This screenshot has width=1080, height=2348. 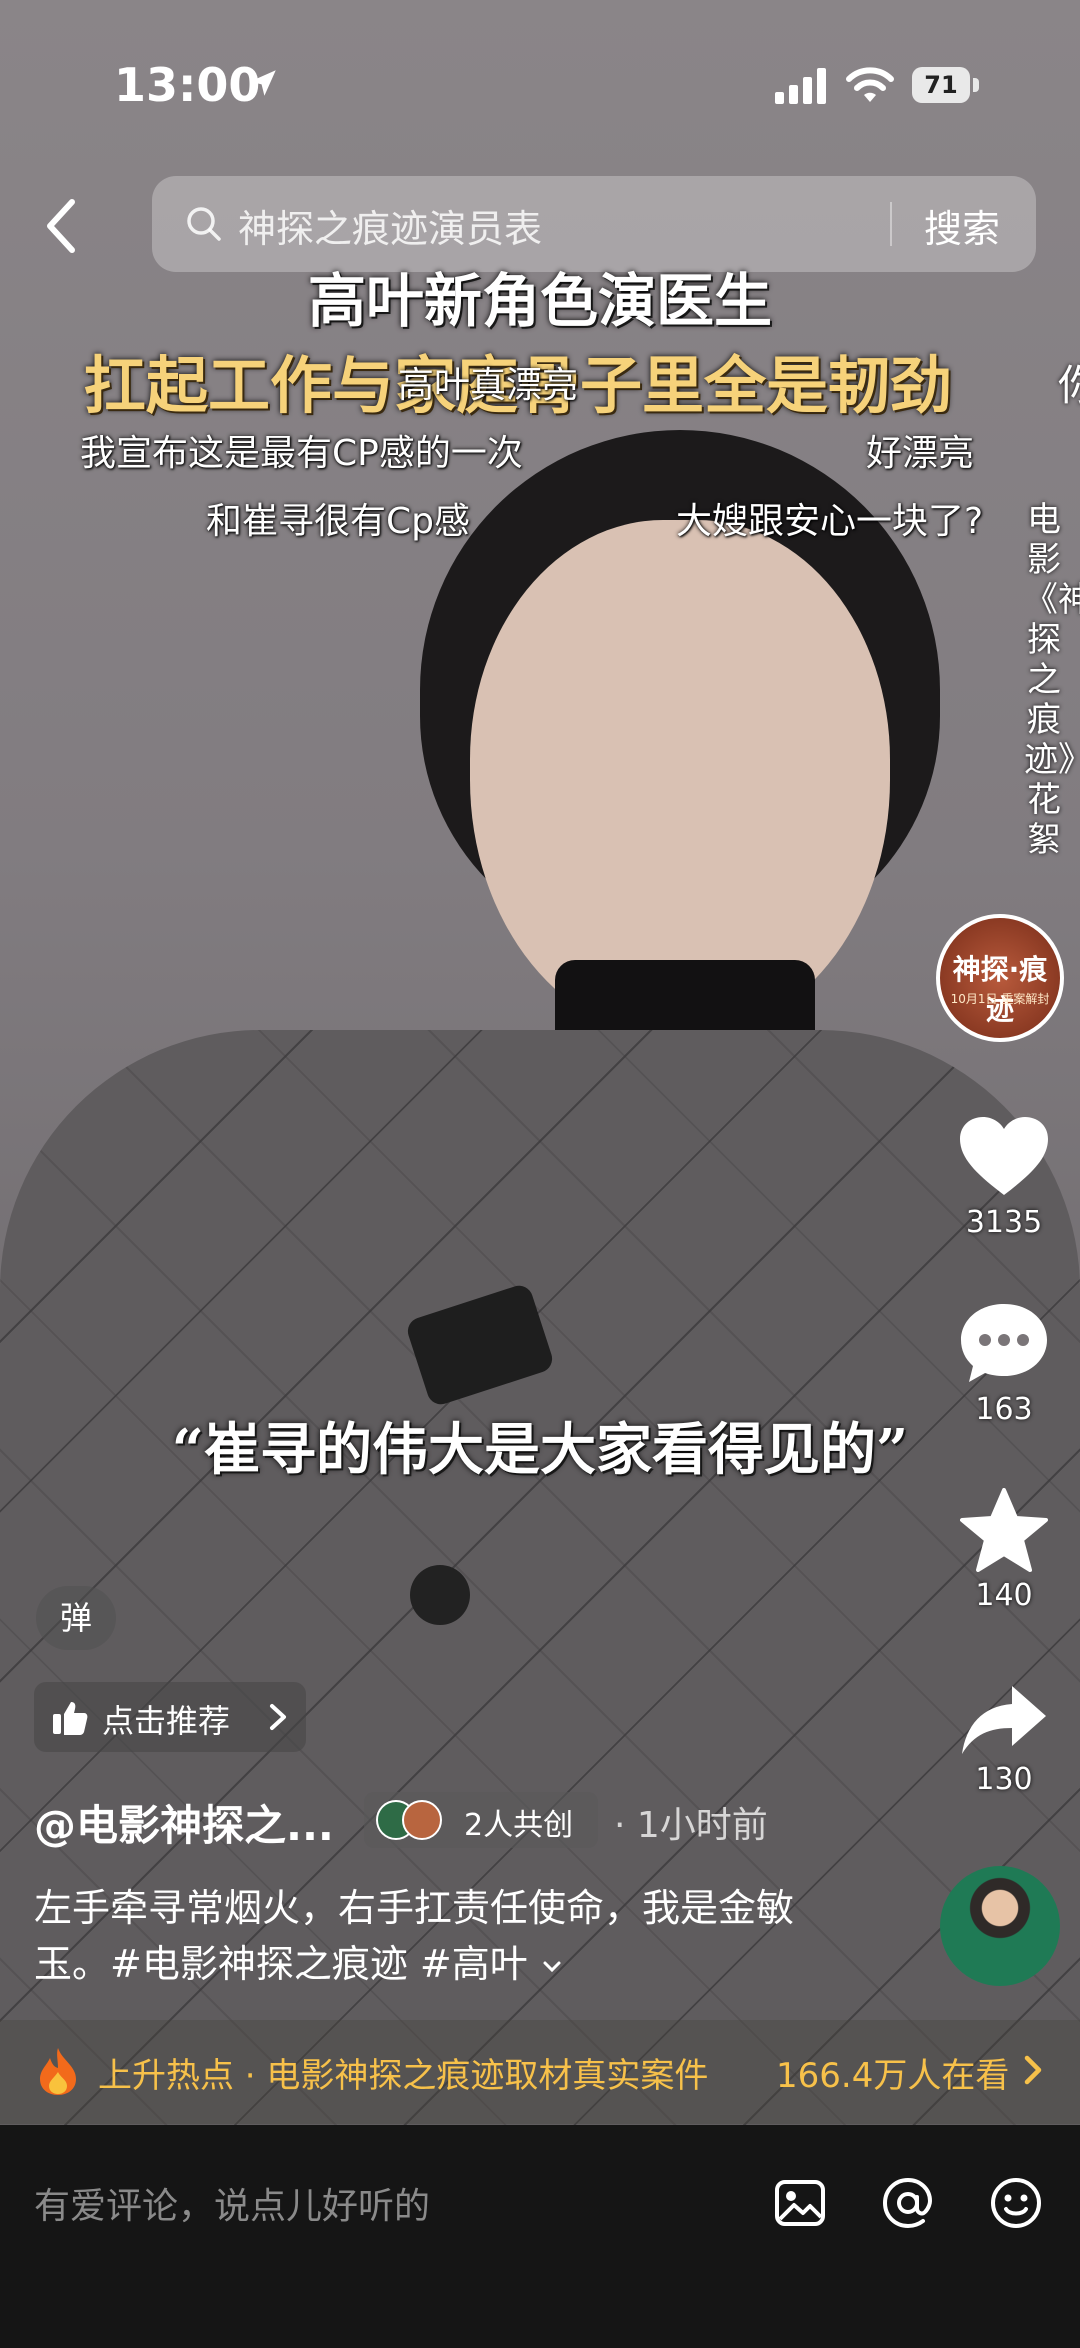 What do you see at coordinates (232, 2203) in the screenshot?
I see `comment-input: 有爱评论，说点儿好听的` at bounding box center [232, 2203].